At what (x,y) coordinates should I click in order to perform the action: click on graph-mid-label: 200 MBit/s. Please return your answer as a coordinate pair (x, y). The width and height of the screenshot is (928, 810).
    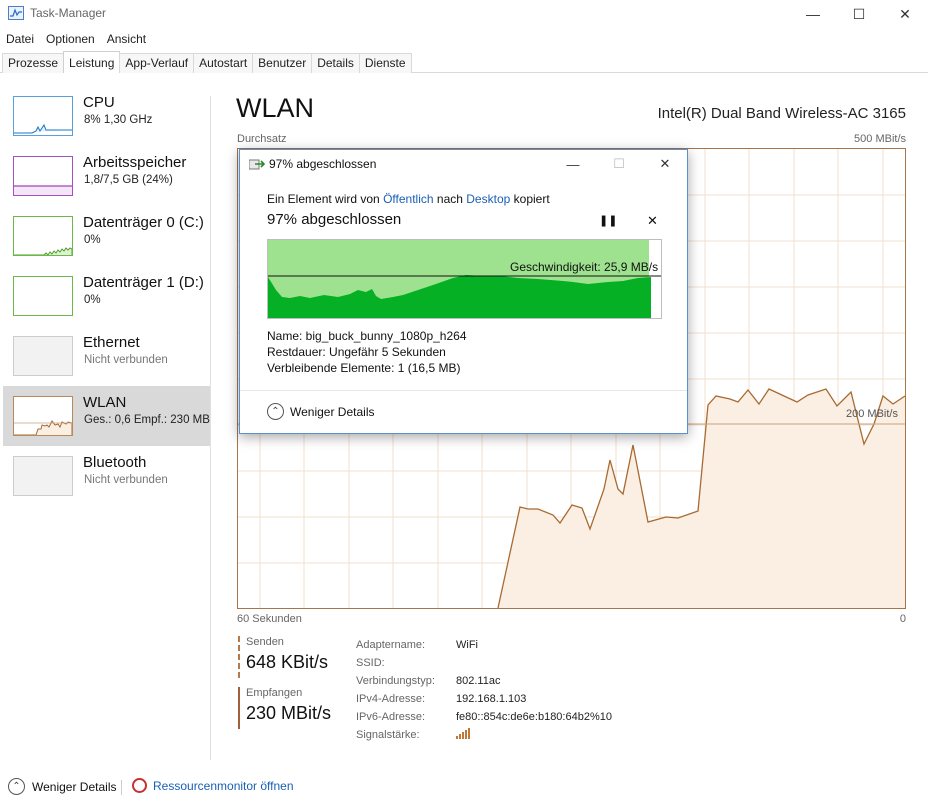
    Looking at the image, I should click on (872, 414).